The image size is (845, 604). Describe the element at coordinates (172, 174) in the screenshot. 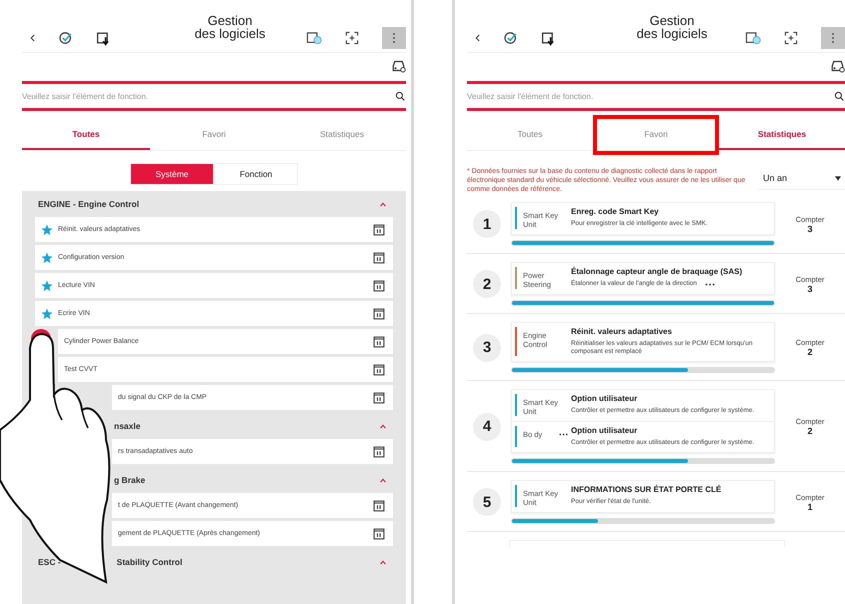

I see `segment-button: Système` at that location.